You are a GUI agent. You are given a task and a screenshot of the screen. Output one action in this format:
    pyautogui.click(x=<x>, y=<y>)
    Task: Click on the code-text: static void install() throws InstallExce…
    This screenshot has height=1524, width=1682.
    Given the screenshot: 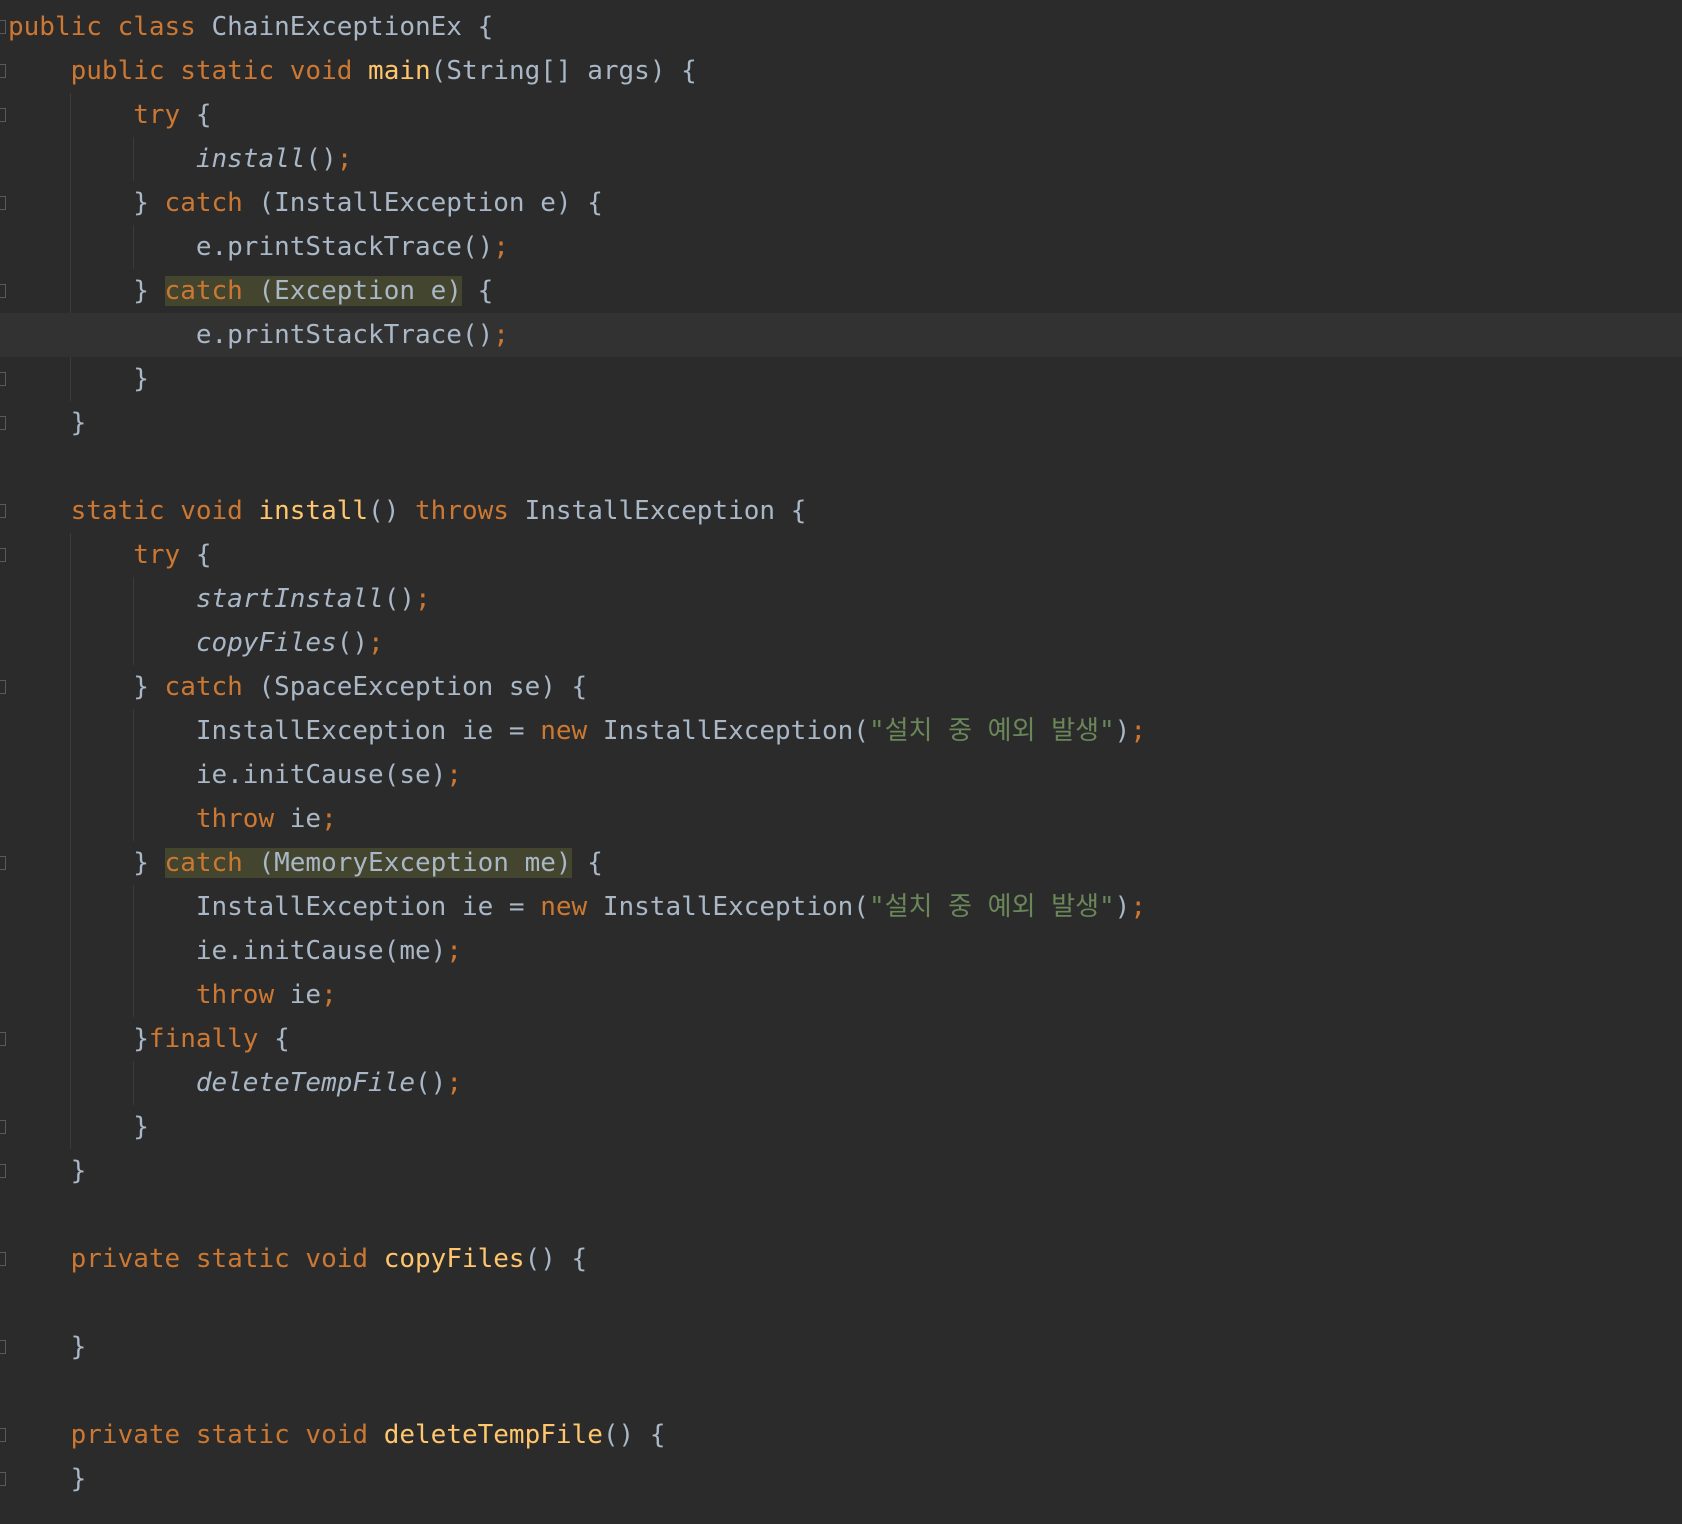 What is the action you would take?
    pyautogui.click(x=407, y=511)
    